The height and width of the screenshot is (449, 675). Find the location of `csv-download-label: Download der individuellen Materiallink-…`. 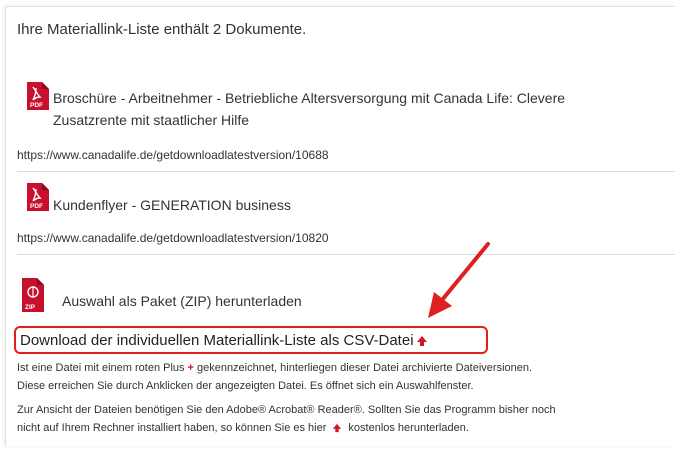

csv-download-label: Download der individuellen Materiallink-… is located at coordinates (217, 340).